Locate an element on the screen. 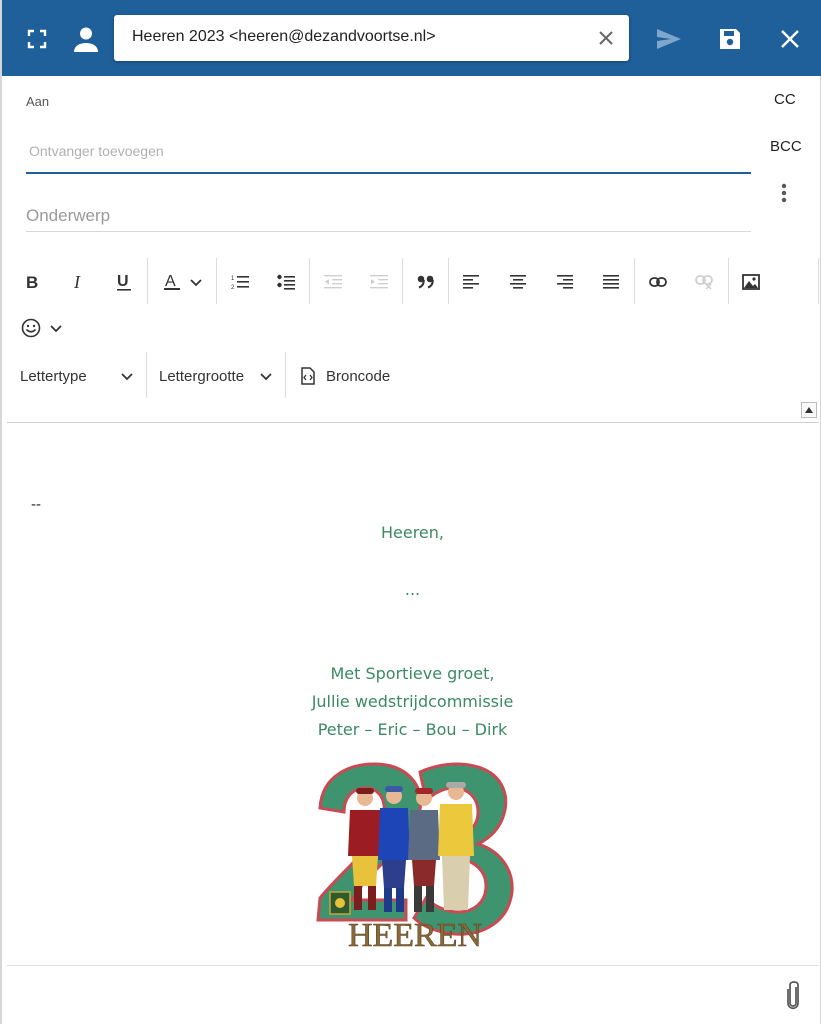 The width and height of the screenshot is (821, 1024). more-vertical-icon is located at coordinates (784, 193).